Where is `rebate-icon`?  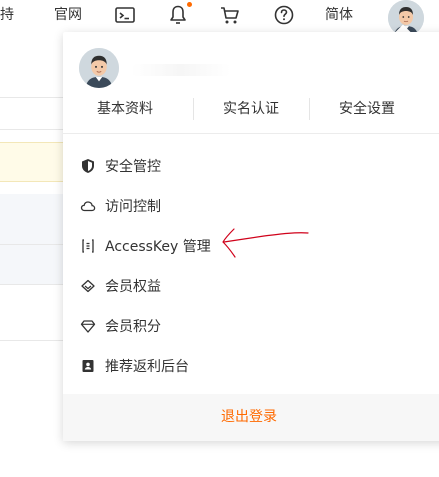 rebate-icon is located at coordinates (88, 366).